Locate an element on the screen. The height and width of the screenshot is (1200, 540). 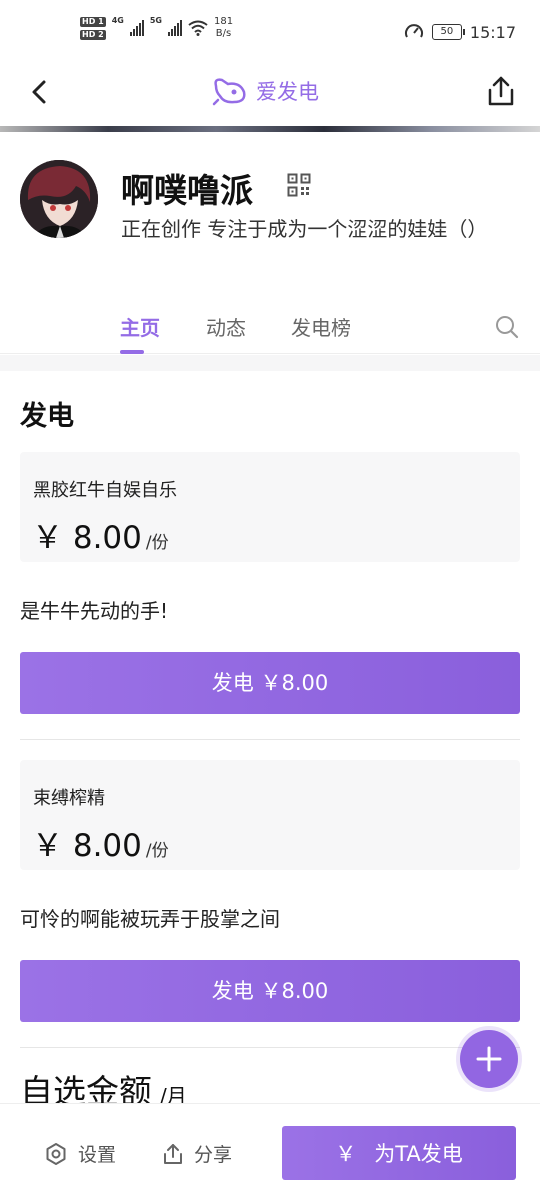
share-button: 分享 is located at coordinates (197, 1153).